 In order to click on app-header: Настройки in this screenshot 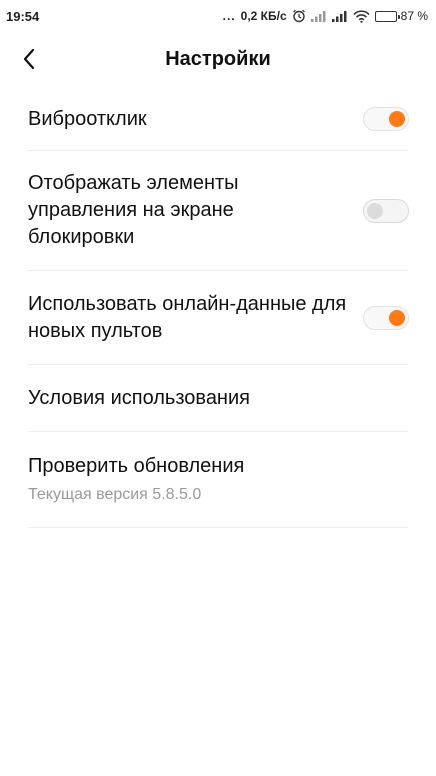, I will do `click(218, 59)`.